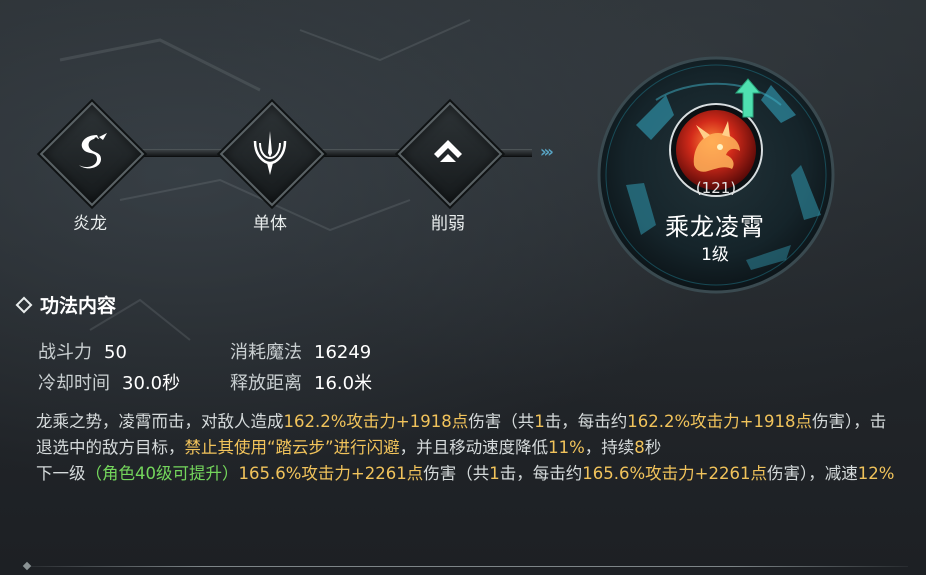 Image resolution: width=926 pixels, height=575 pixels. I want to click on section-title: 功法内容, so click(66, 304).